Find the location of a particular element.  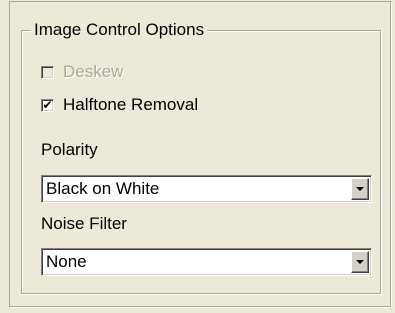

polarity-dropdown-button is located at coordinates (360, 189).